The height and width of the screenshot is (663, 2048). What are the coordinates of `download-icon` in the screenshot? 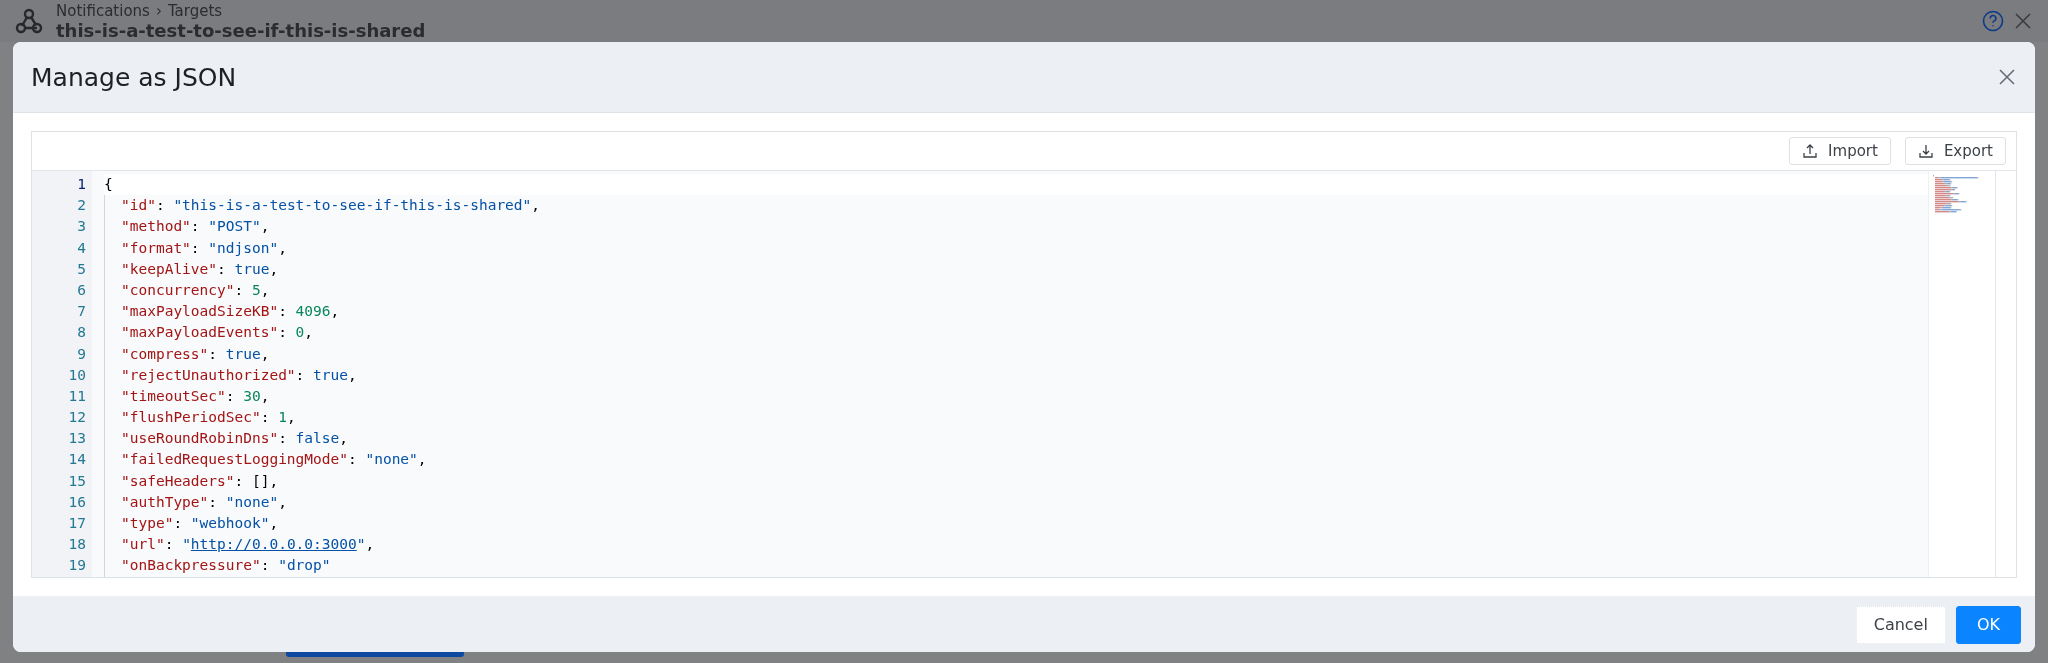 It's located at (1925, 151).